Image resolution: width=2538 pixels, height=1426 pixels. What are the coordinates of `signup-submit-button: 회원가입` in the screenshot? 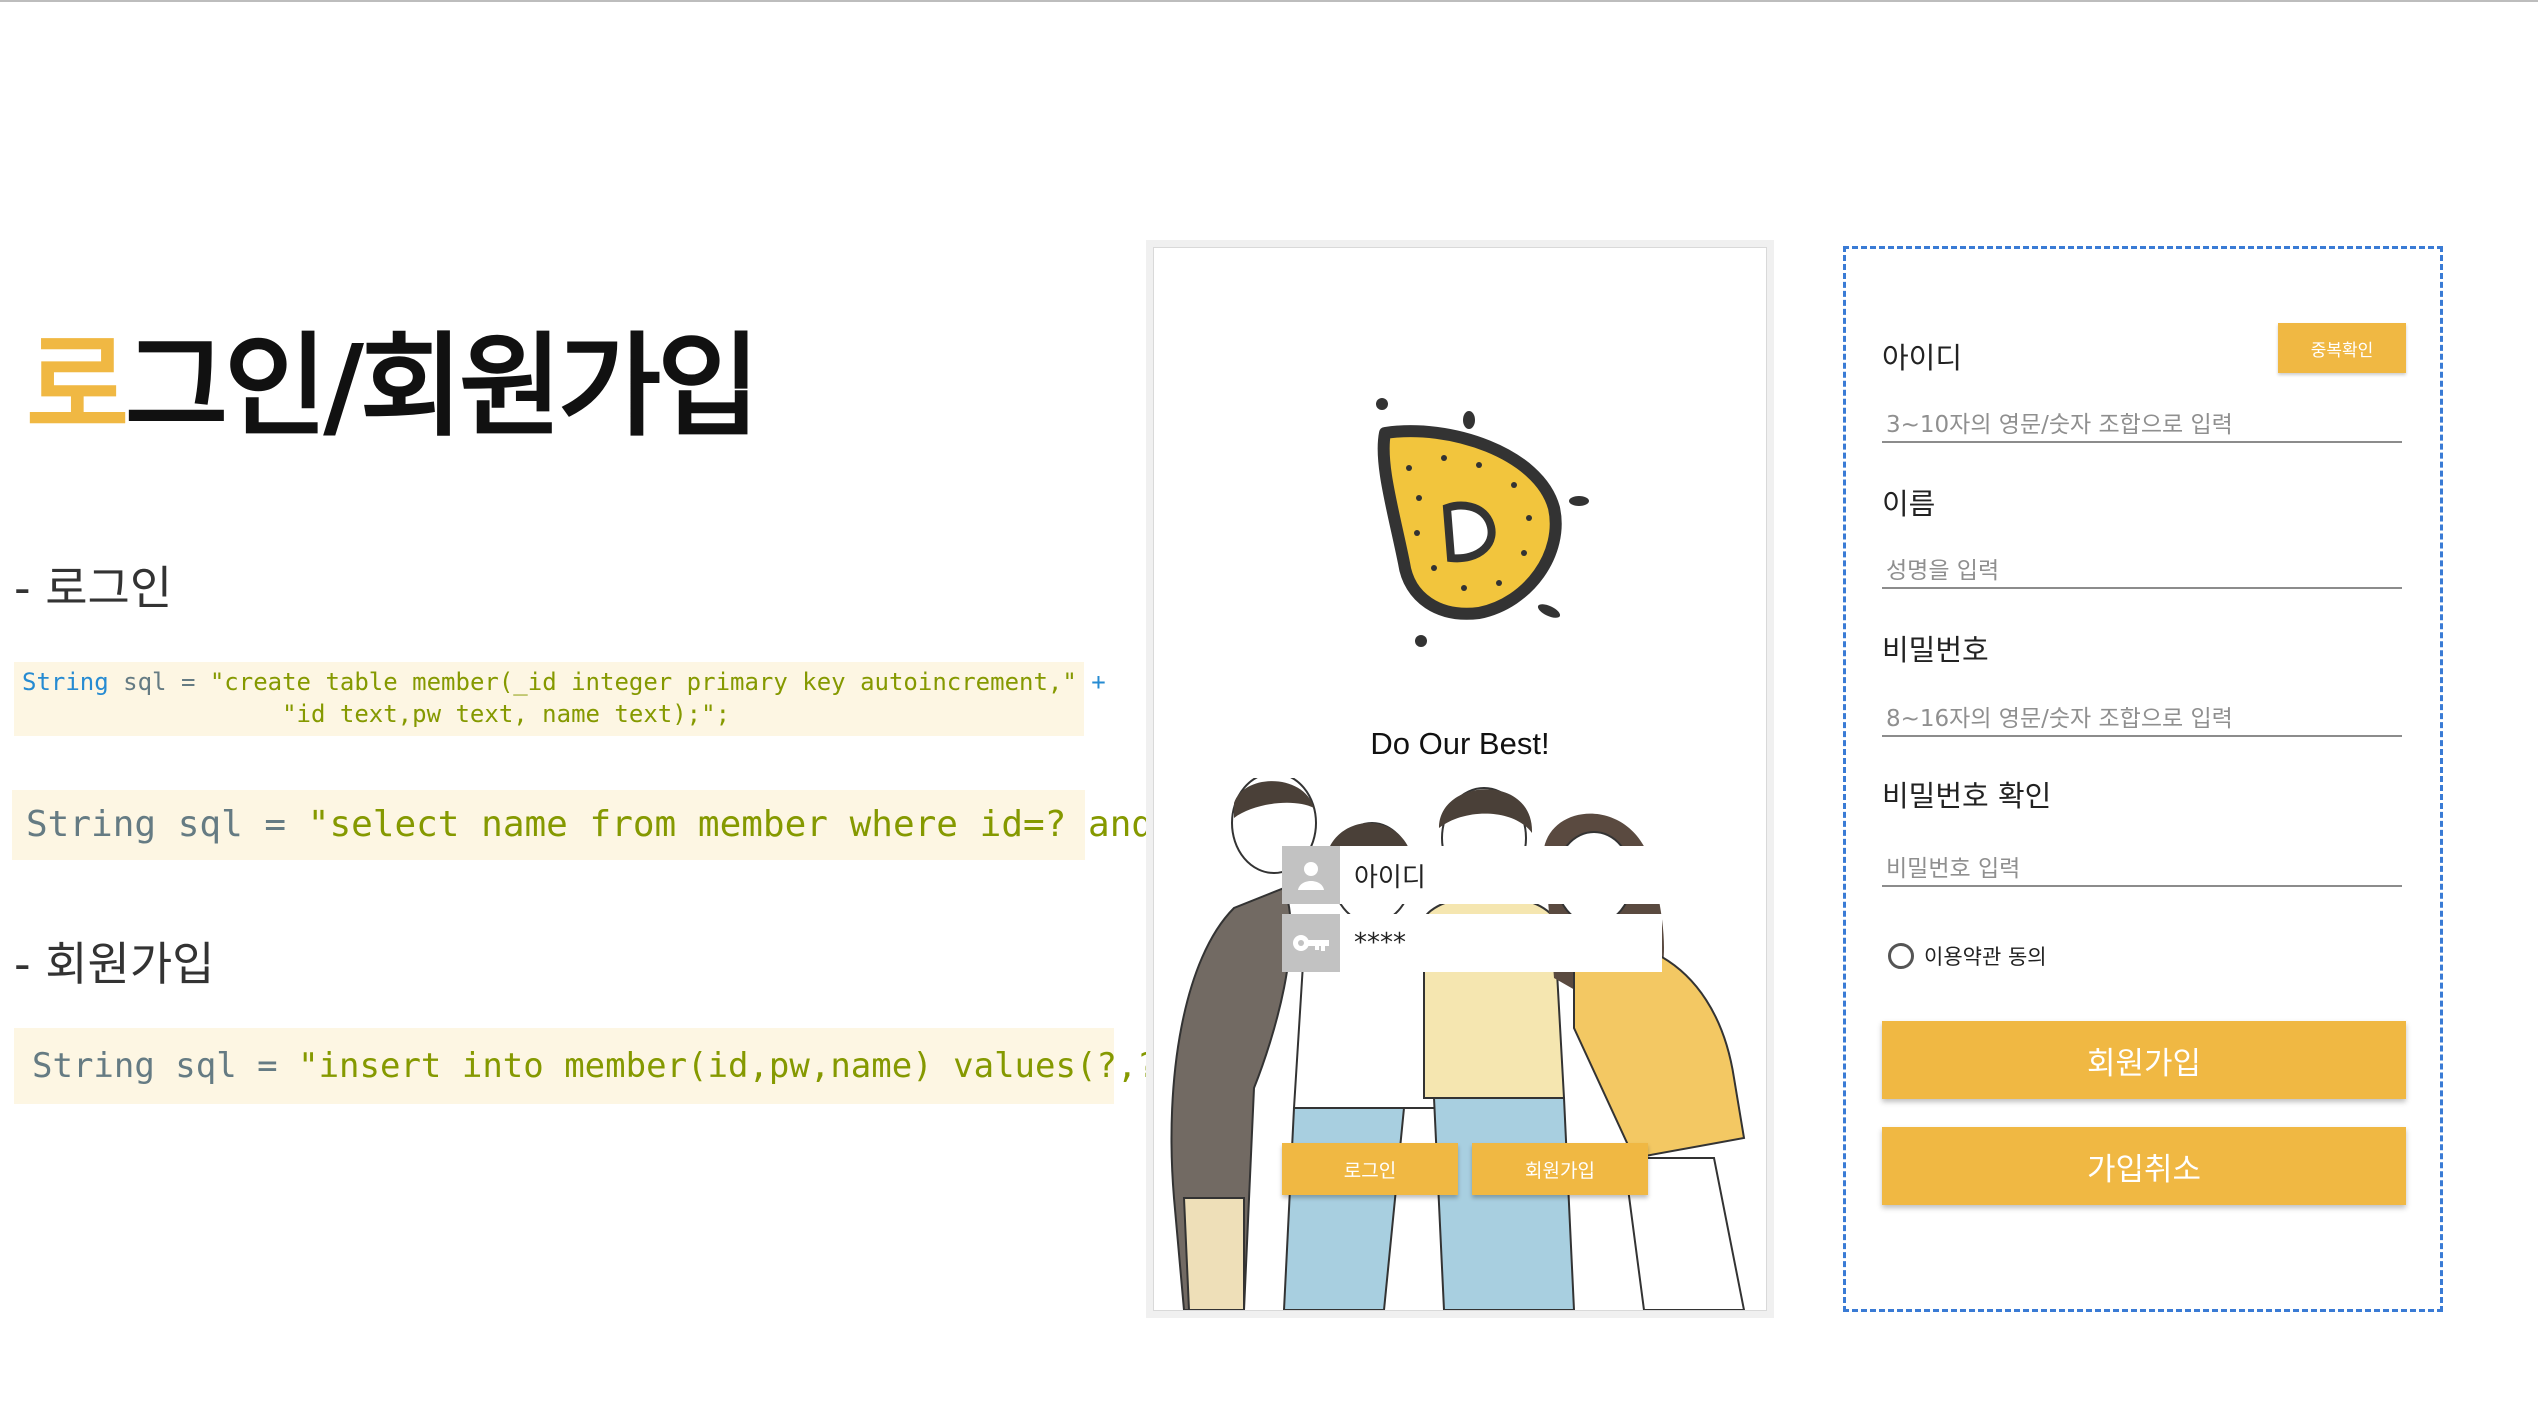 It's located at (2144, 1060).